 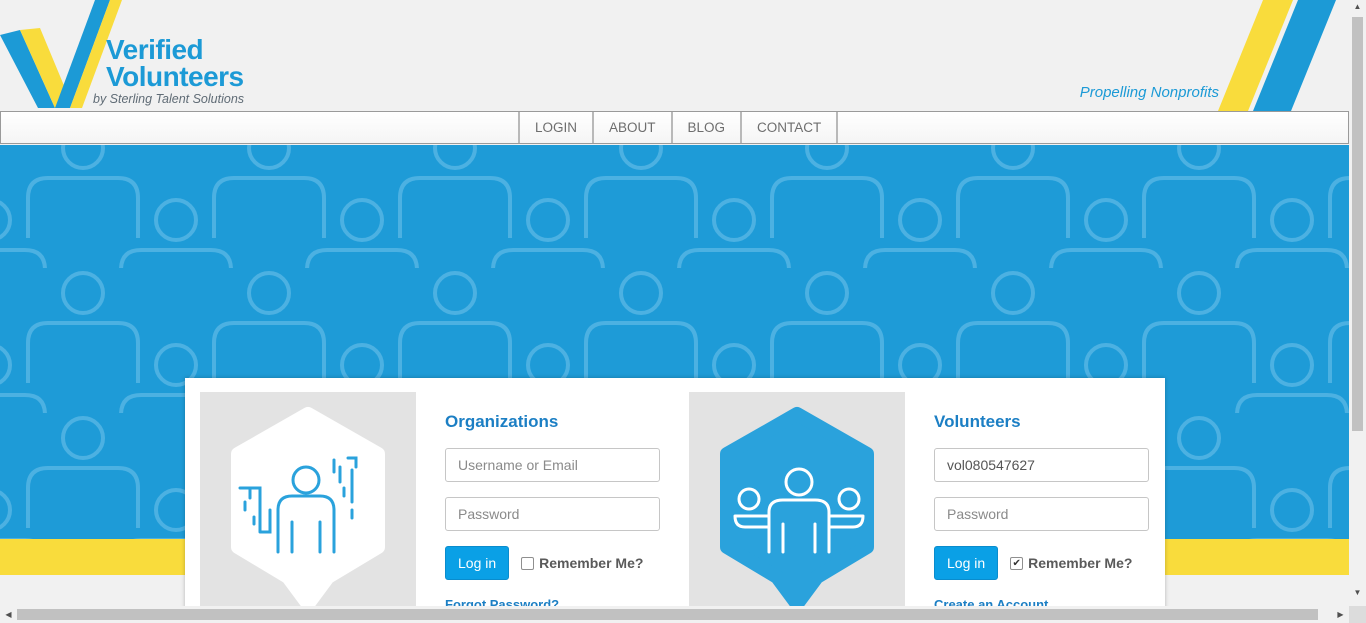 I want to click on organizations-title: Organizations, so click(x=502, y=421).